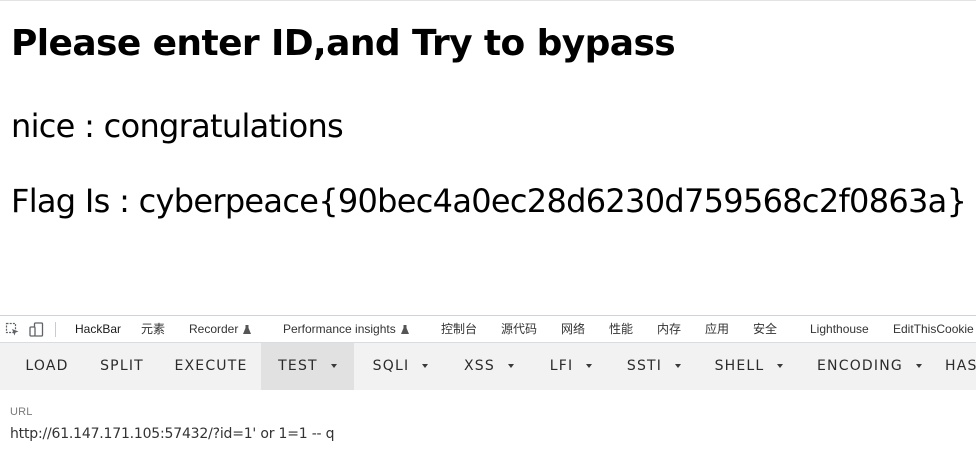 The width and height of the screenshot is (976, 450). Describe the element at coordinates (343, 43) in the screenshot. I see `page-heading: Please enter ID,and Try to bypass` at that location.